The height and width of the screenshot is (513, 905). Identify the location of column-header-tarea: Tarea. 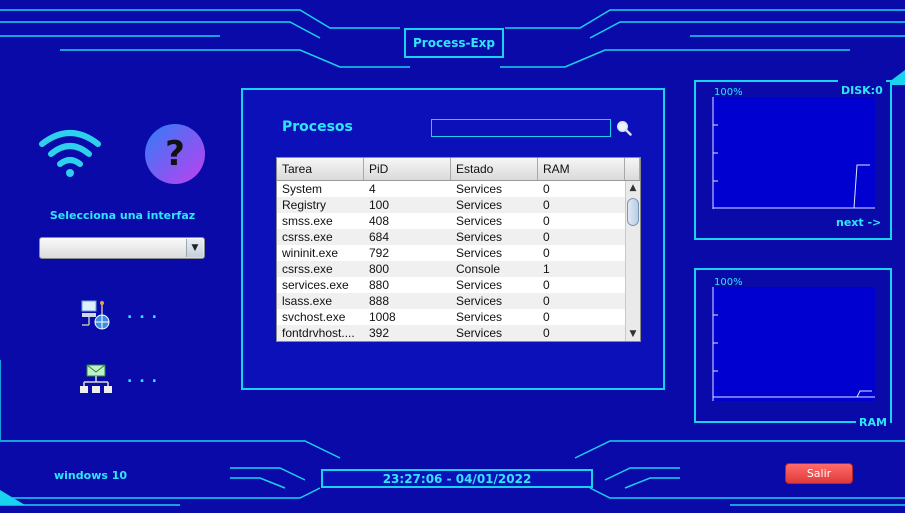
(320, 169).